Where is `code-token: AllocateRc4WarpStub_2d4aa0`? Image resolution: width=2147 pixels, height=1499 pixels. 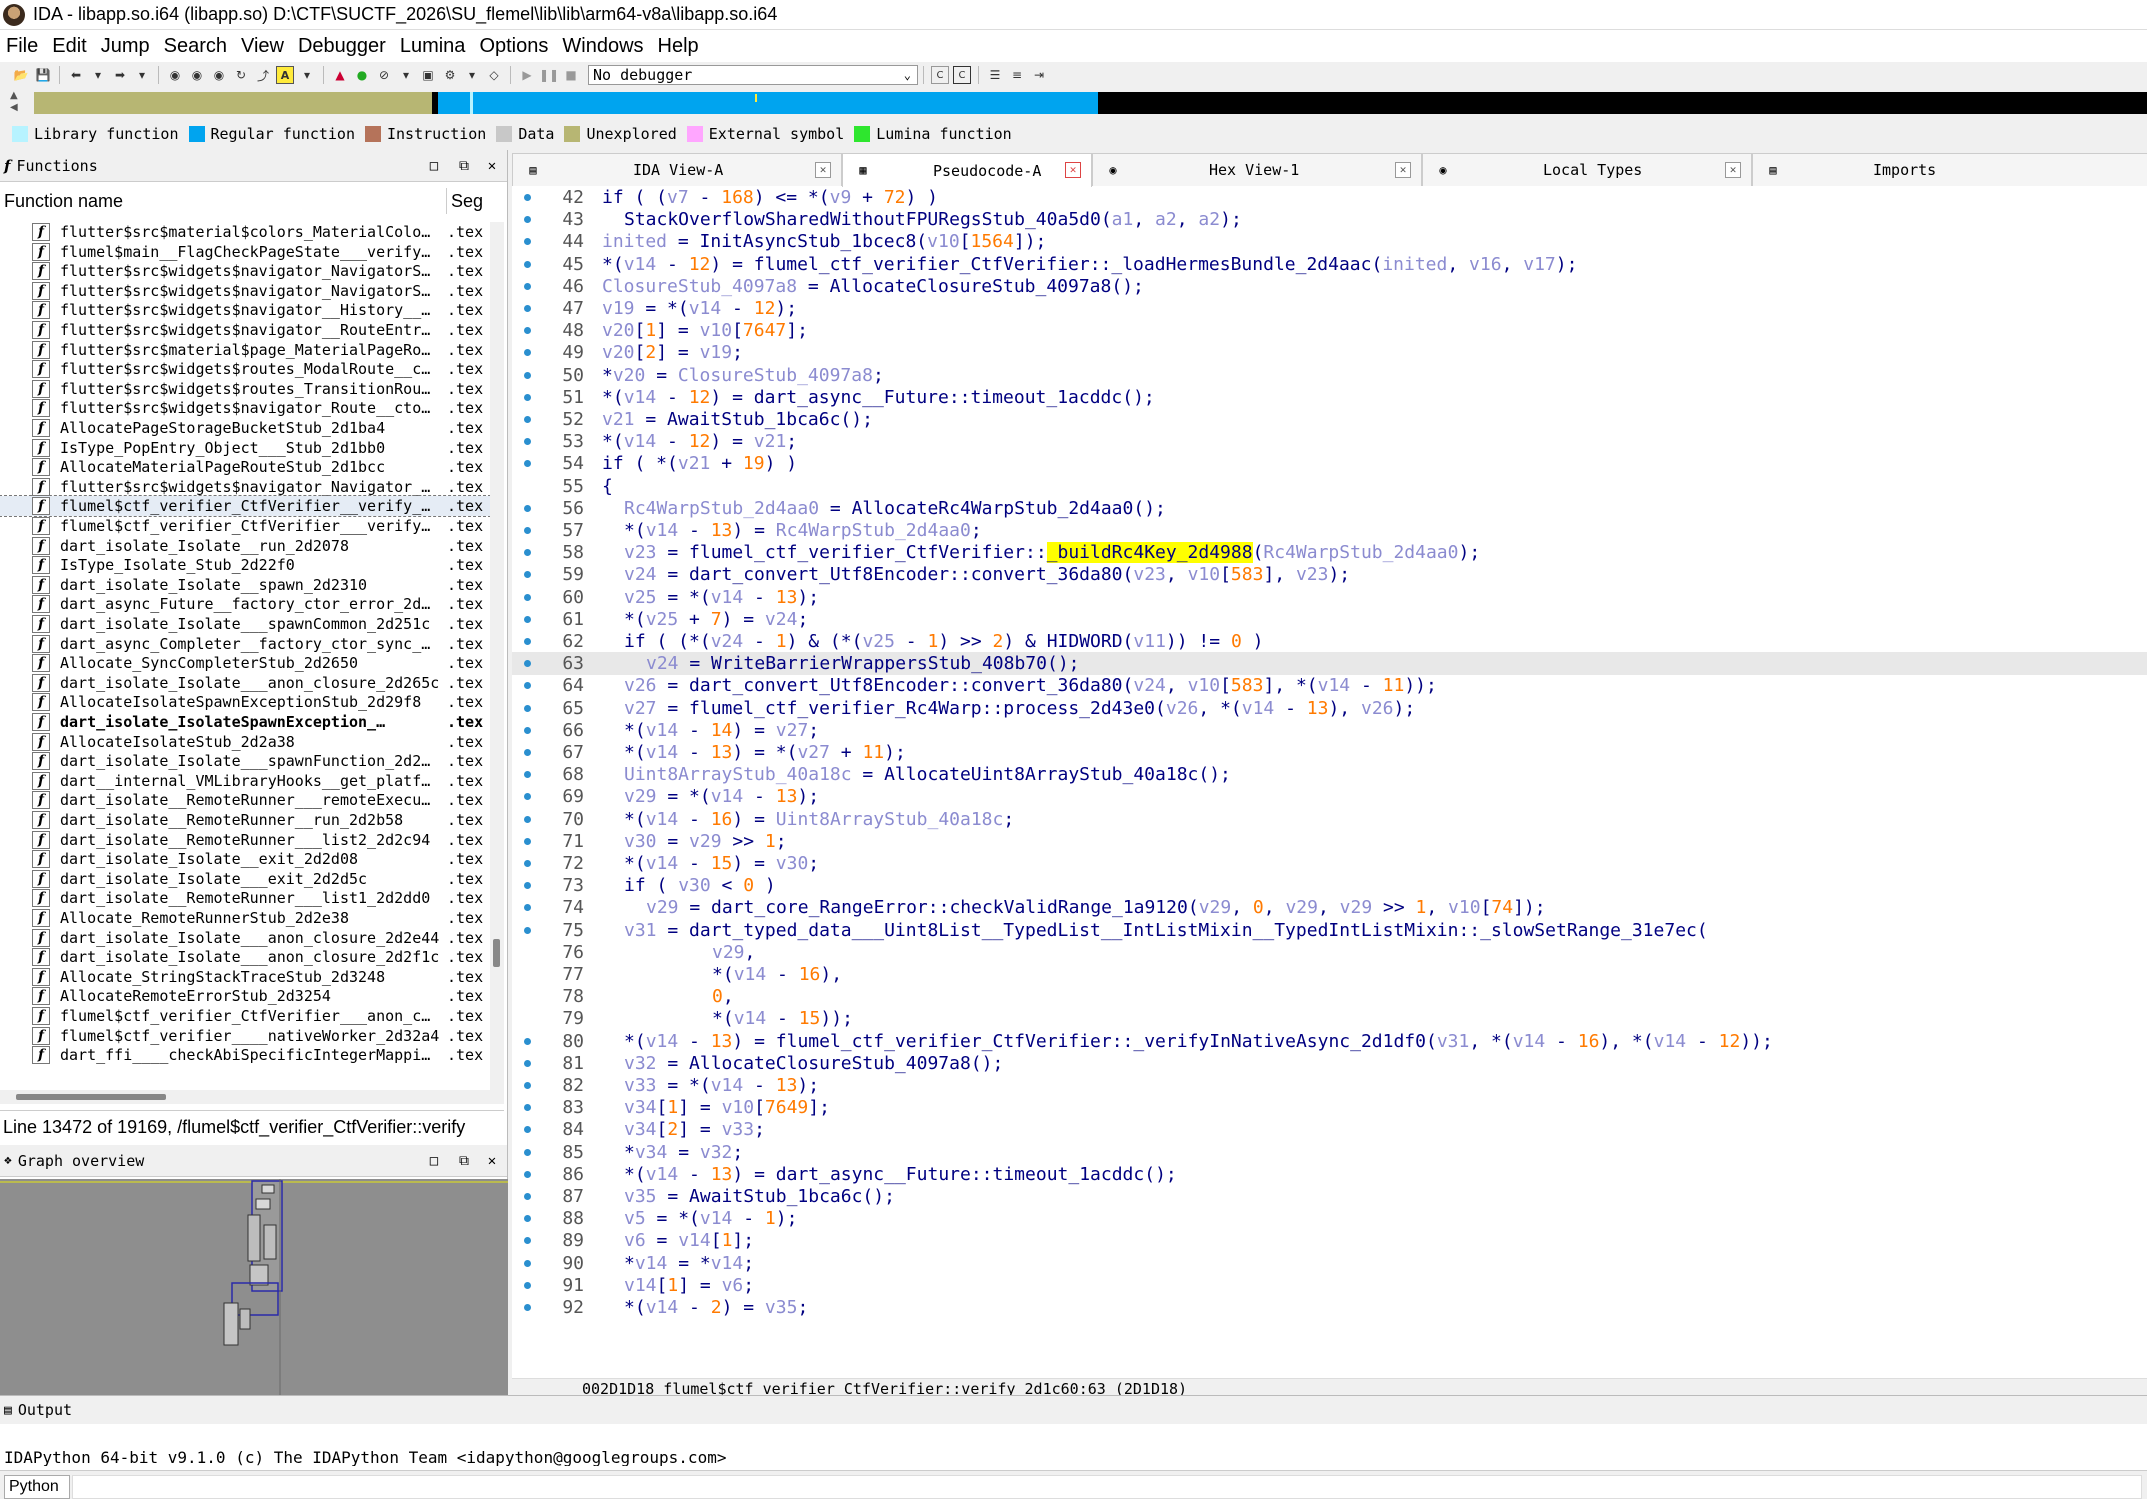
code-token: AllocateRc4WarpStub_2d4aa0 is located at coordinates (993, 508).